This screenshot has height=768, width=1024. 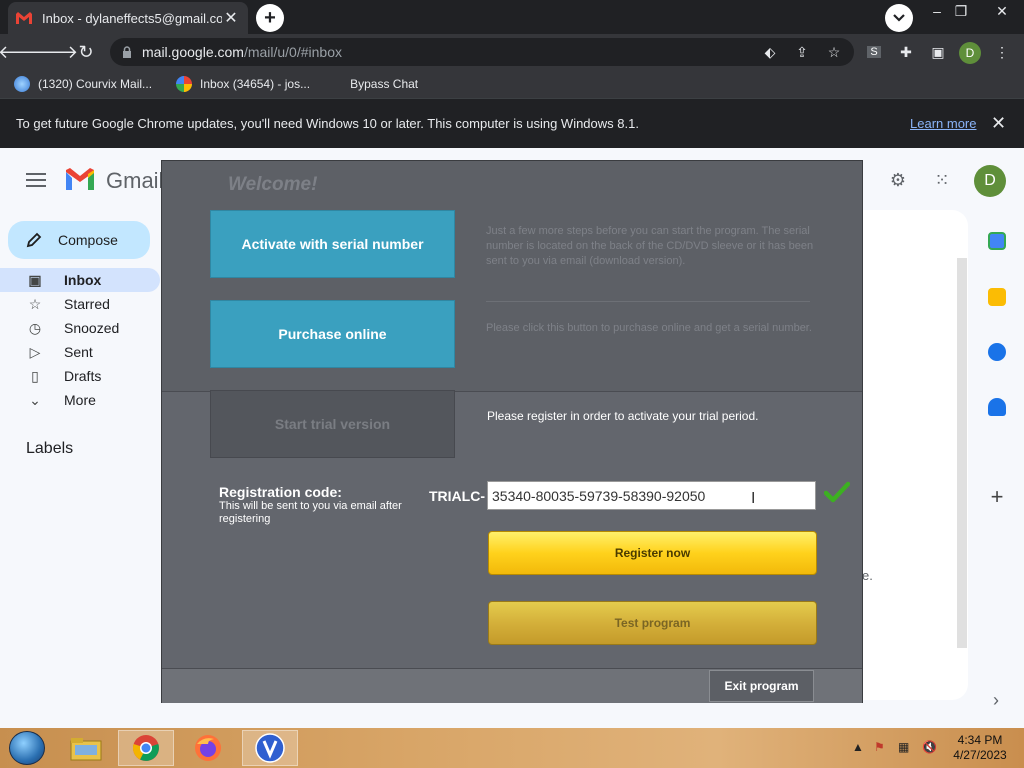 I want to click on browser-tab-inbox: Inbox - dylaneffects5@gmail.com ✕, so click(x=128, y=18).